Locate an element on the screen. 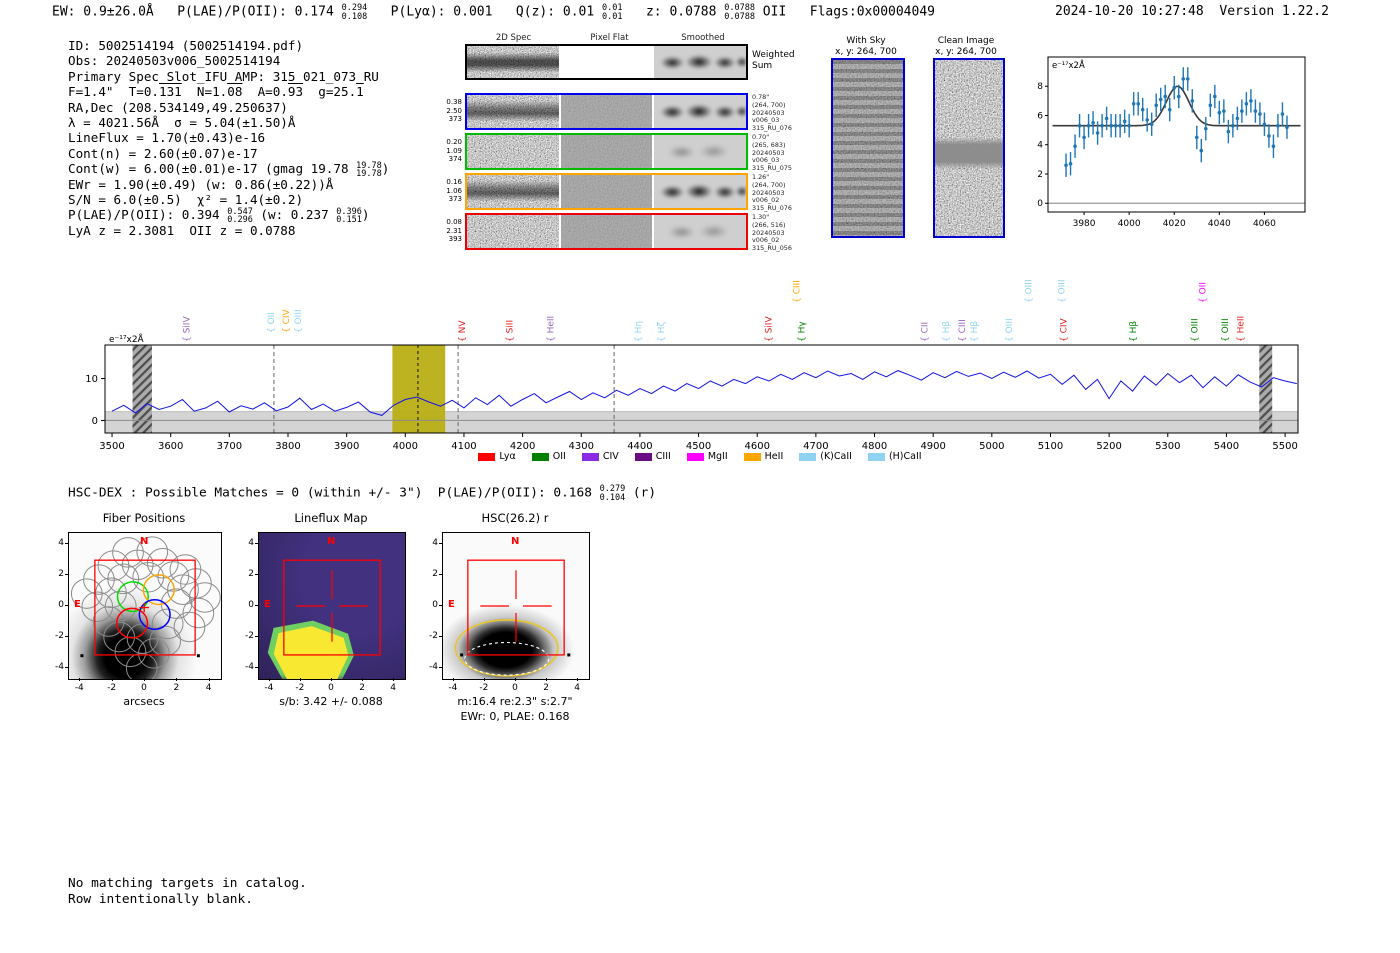 This screenshot has width=1400, height=953. text-segment: P(Lyα): 0.001 Q(z): 0.01 is located at coordinates (485, 12).